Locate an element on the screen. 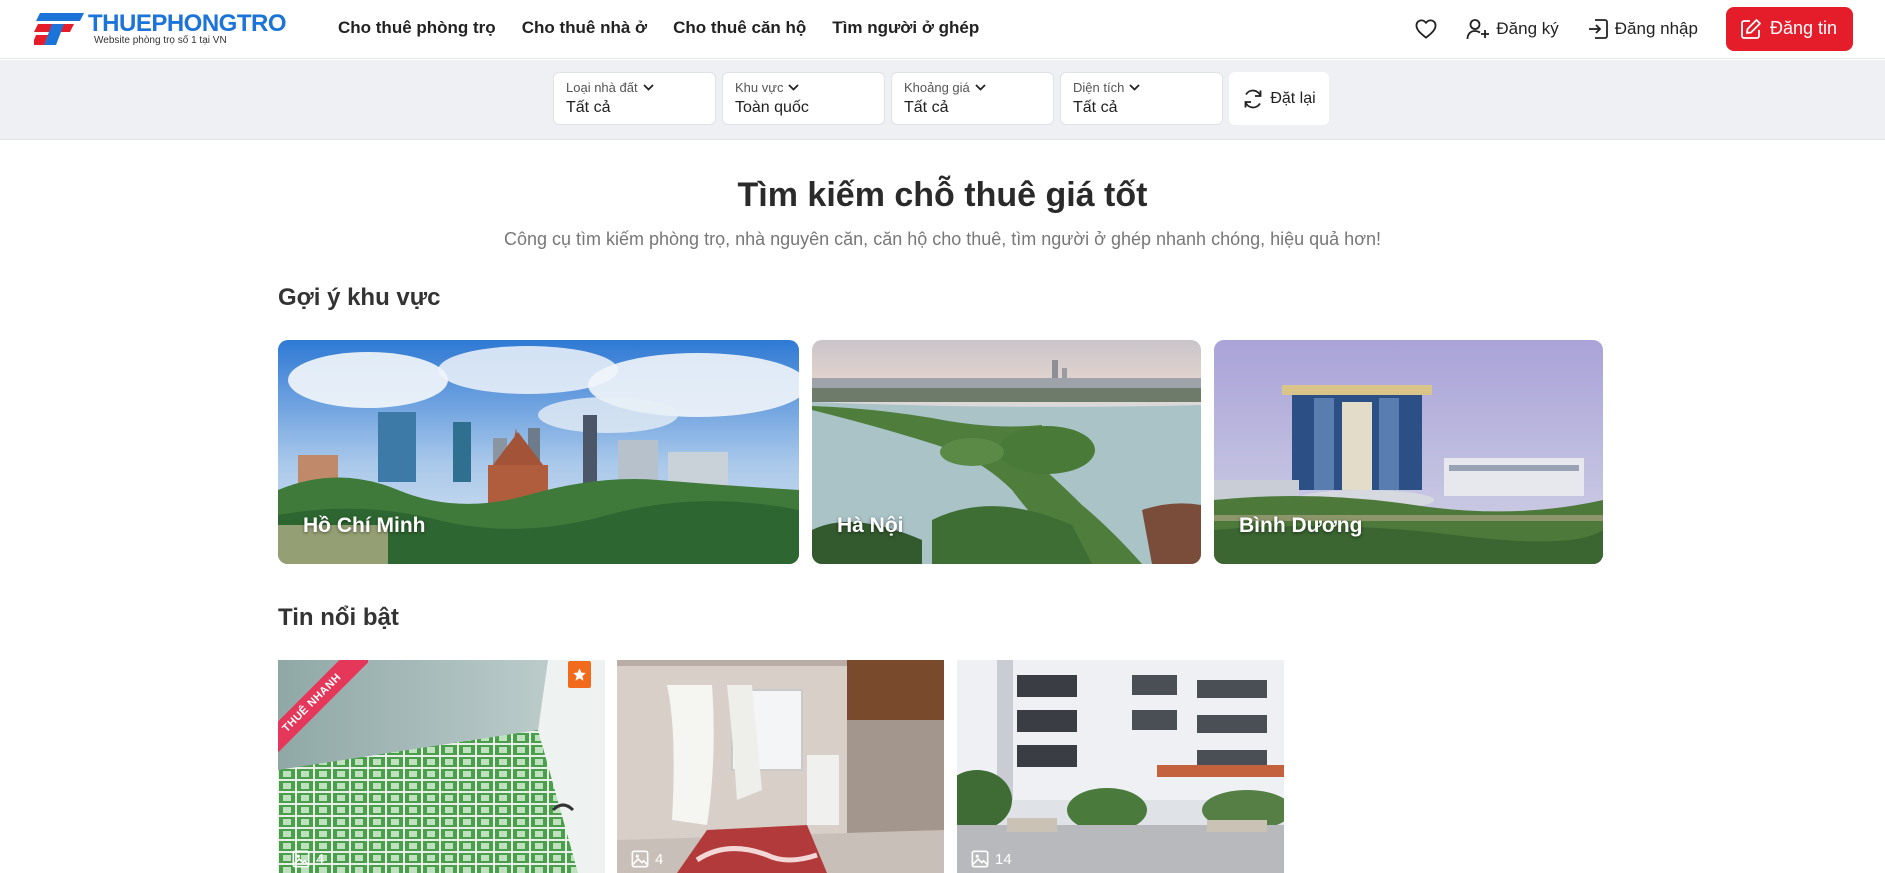 This screenshot has width=1885, height=873. logo-mark-icon is located at coordinates (59, 29).